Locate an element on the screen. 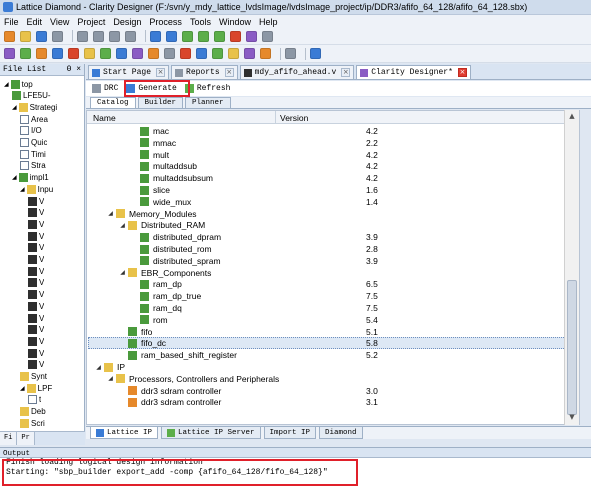  timing-icon is located at coordinates (73, 53).